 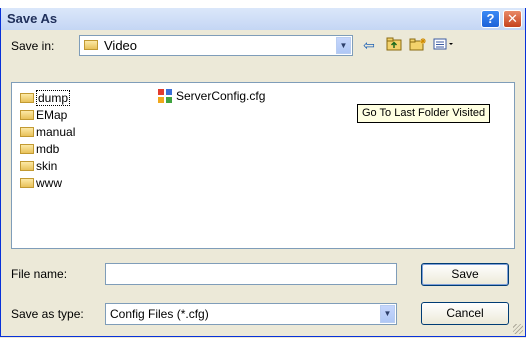 I want to click on save-as-type-dropdown: Config Files (*.cfg) ▼, so click(x=251, y=314).